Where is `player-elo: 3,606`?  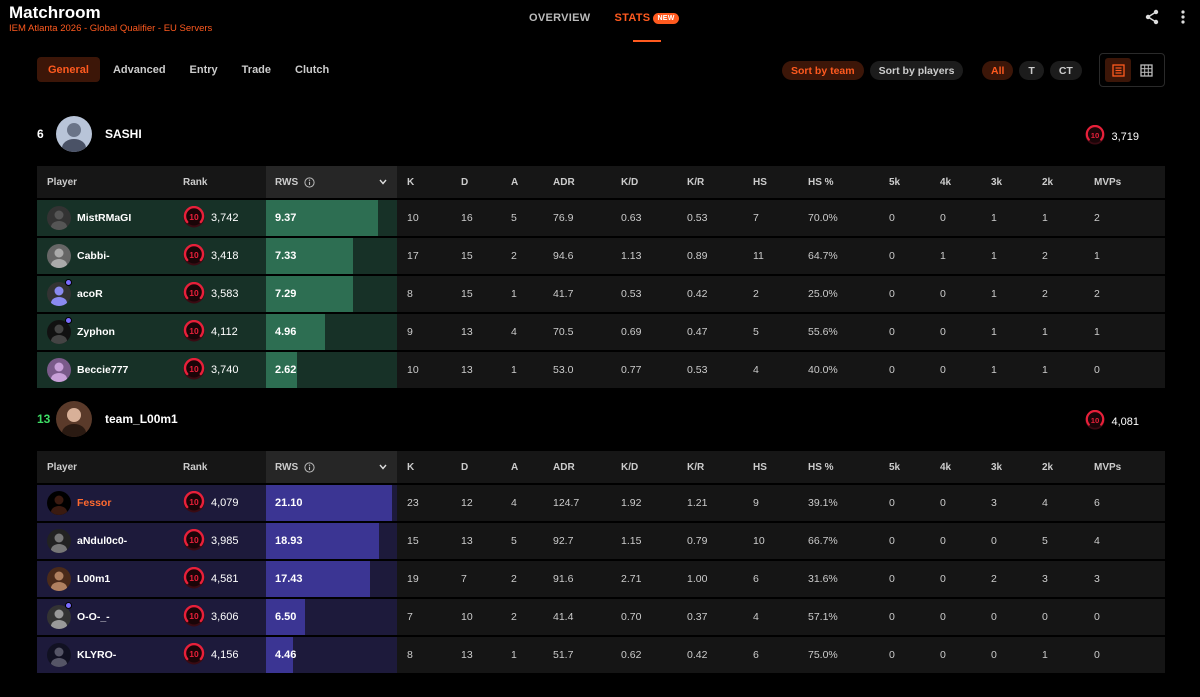
player-elo: 3,606 is located at coordinates (225, 617).